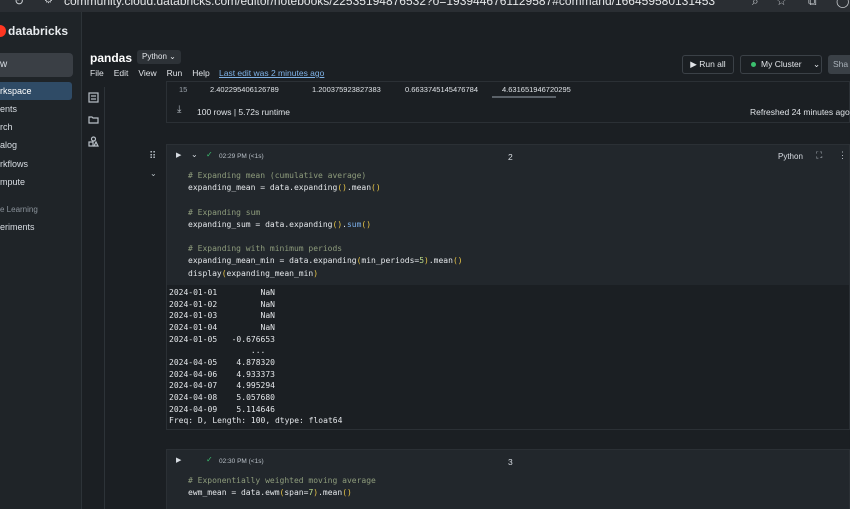  I want to click on output-line: 2024-04-07 4.995294, so click(222, 386).